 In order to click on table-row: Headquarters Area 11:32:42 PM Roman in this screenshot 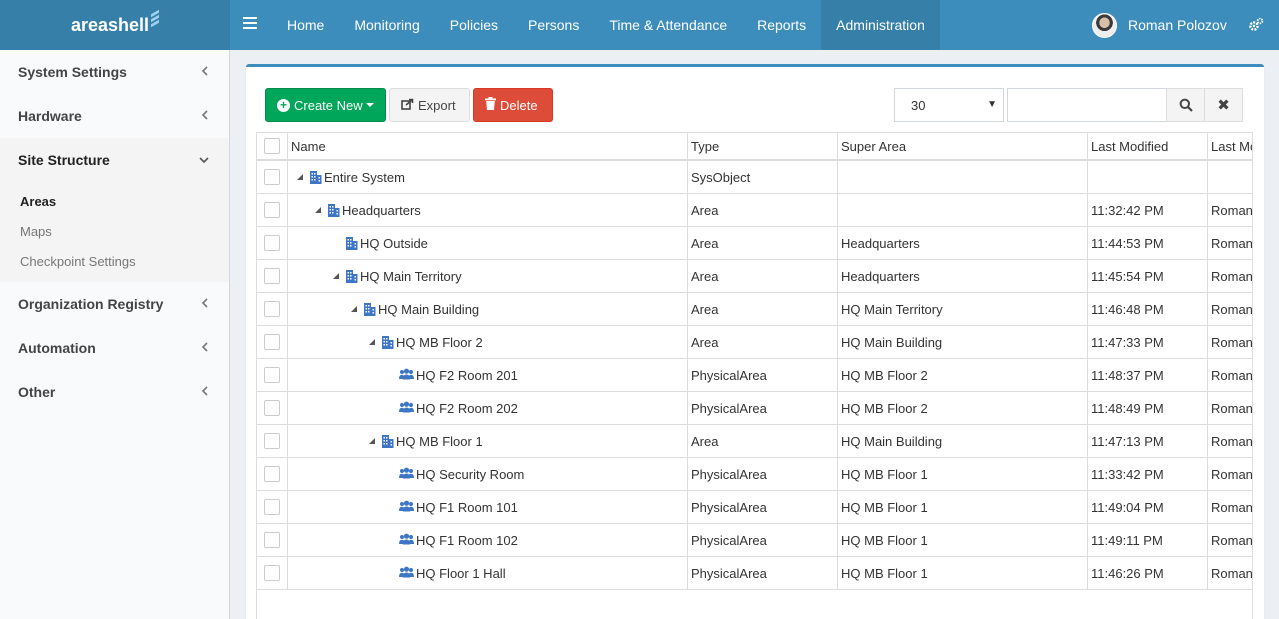, I will do `click(754, 210)`.